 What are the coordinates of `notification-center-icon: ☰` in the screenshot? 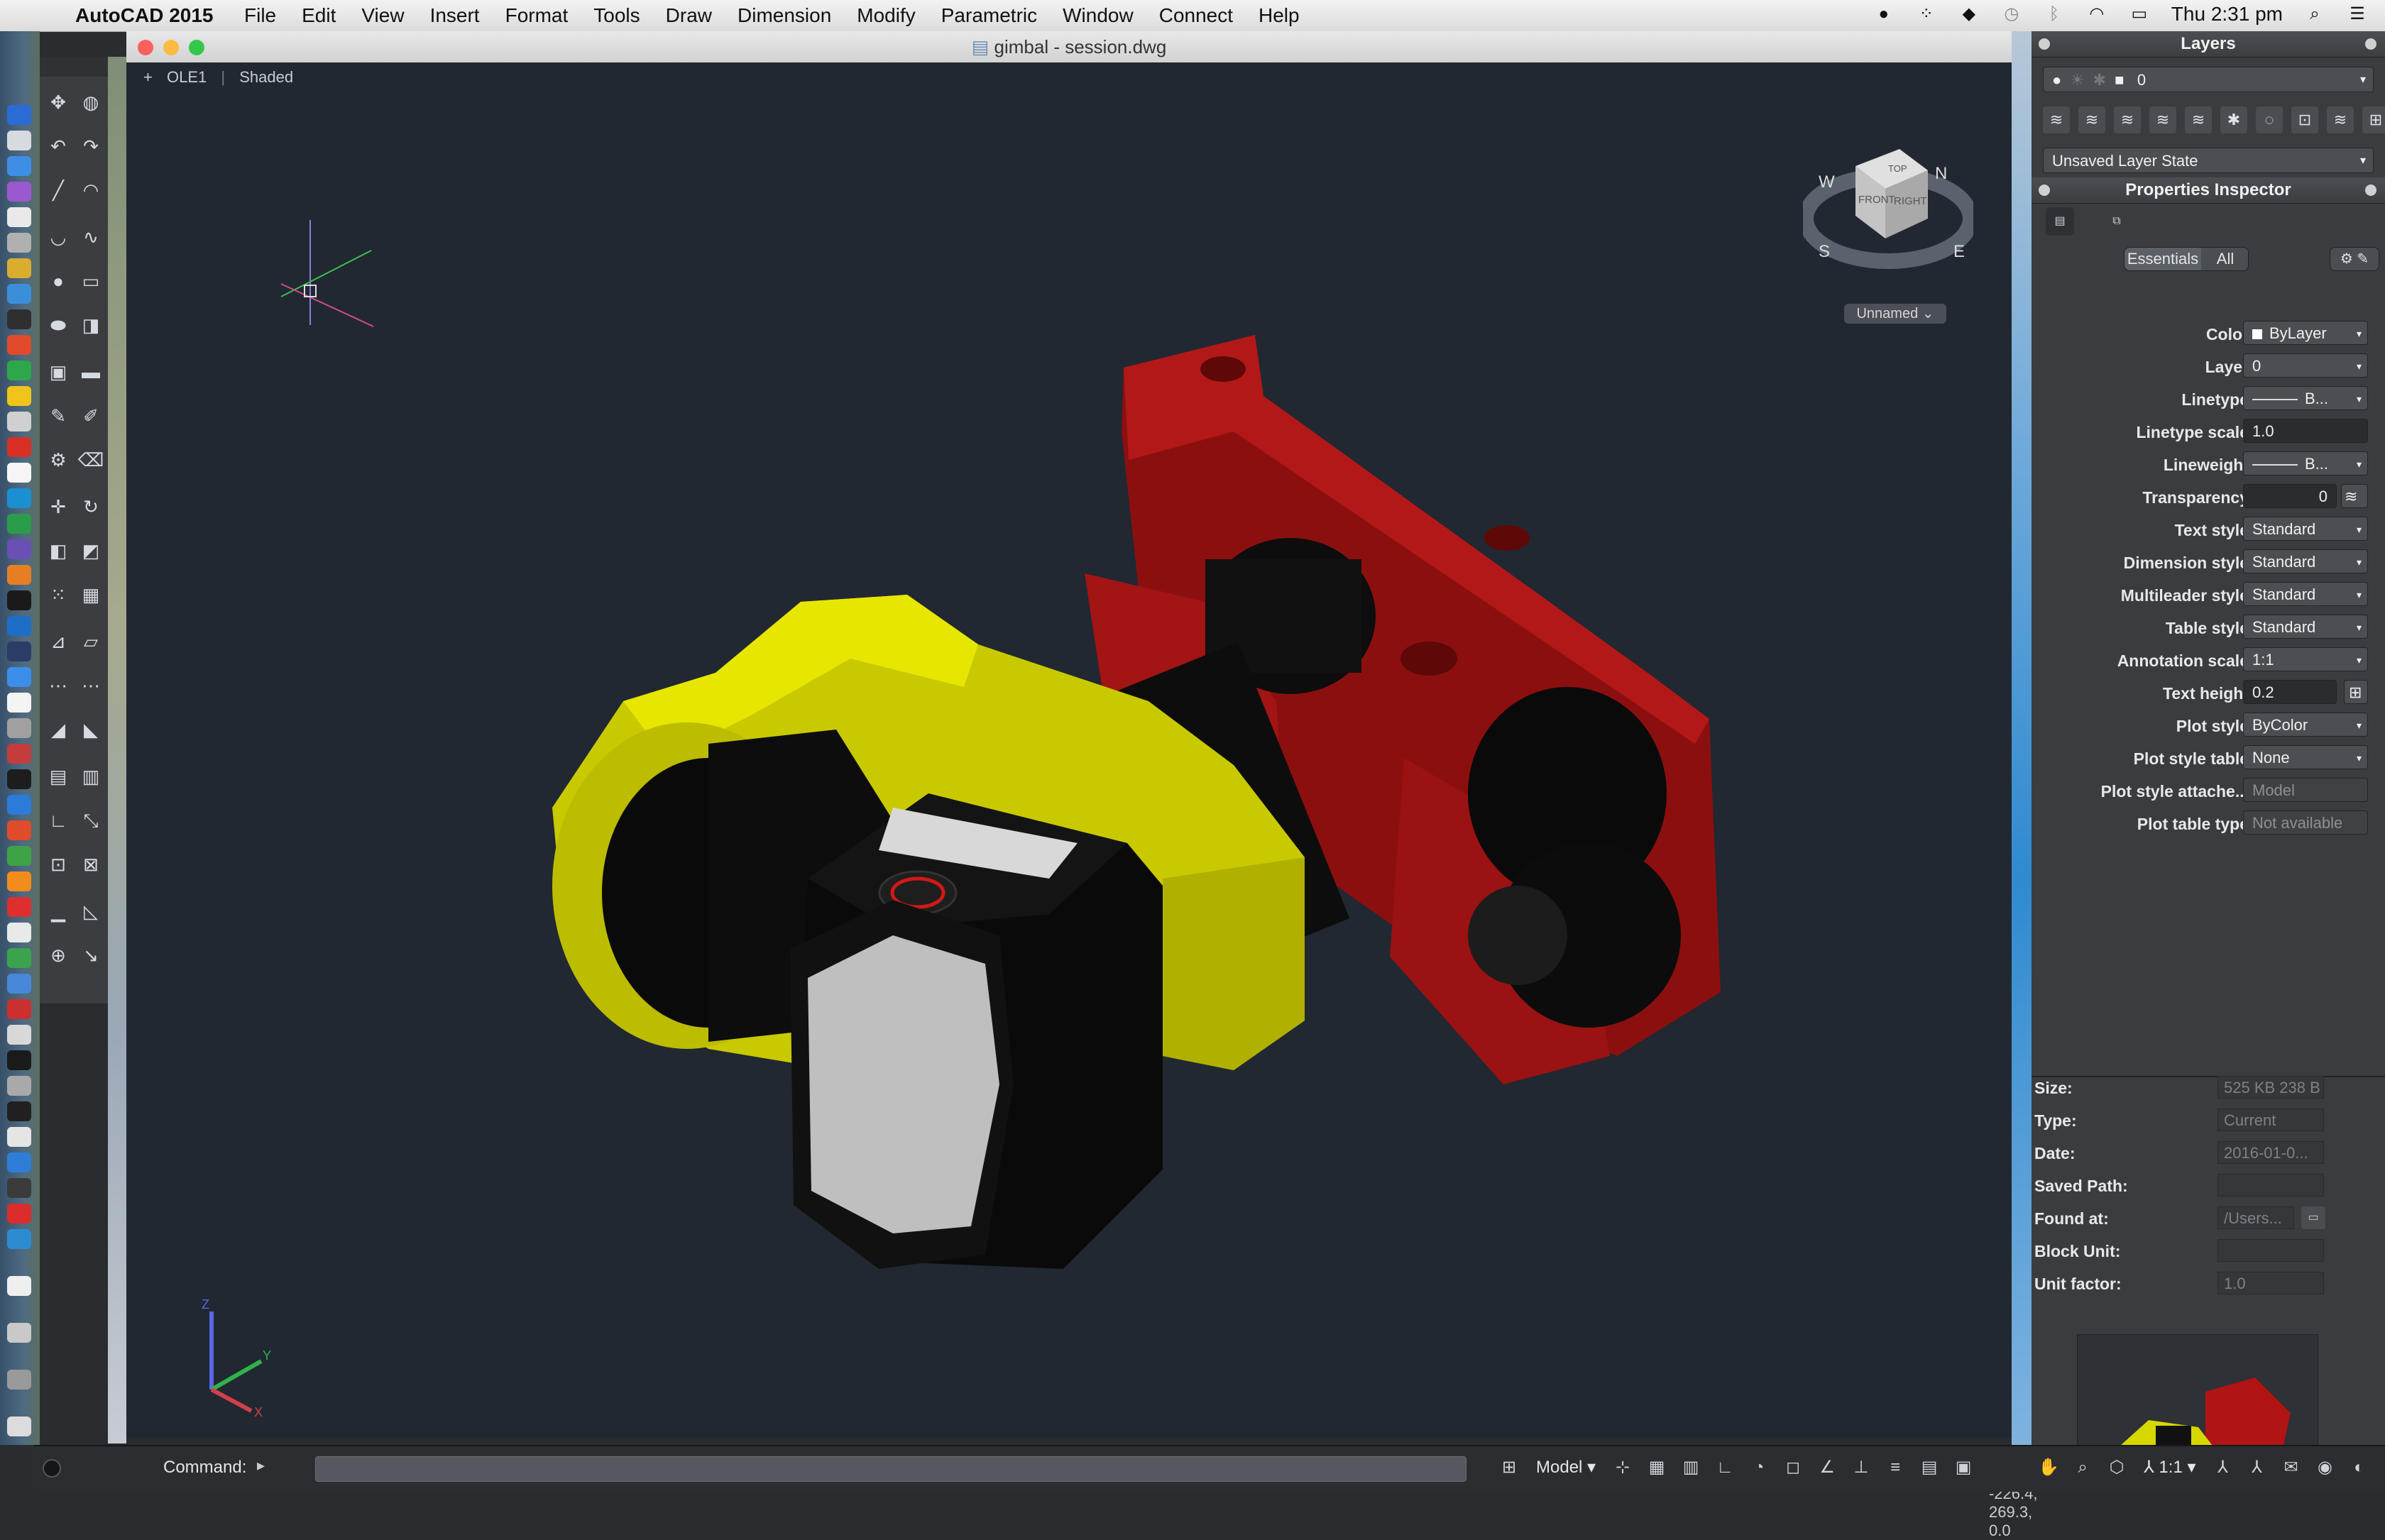 It's located at (2357, 15).